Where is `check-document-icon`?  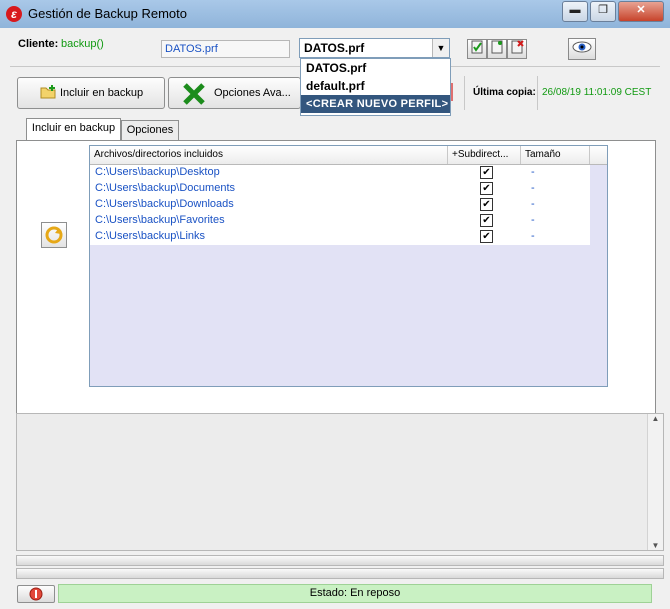 check-document-icon is located at coordinates (477, 47).